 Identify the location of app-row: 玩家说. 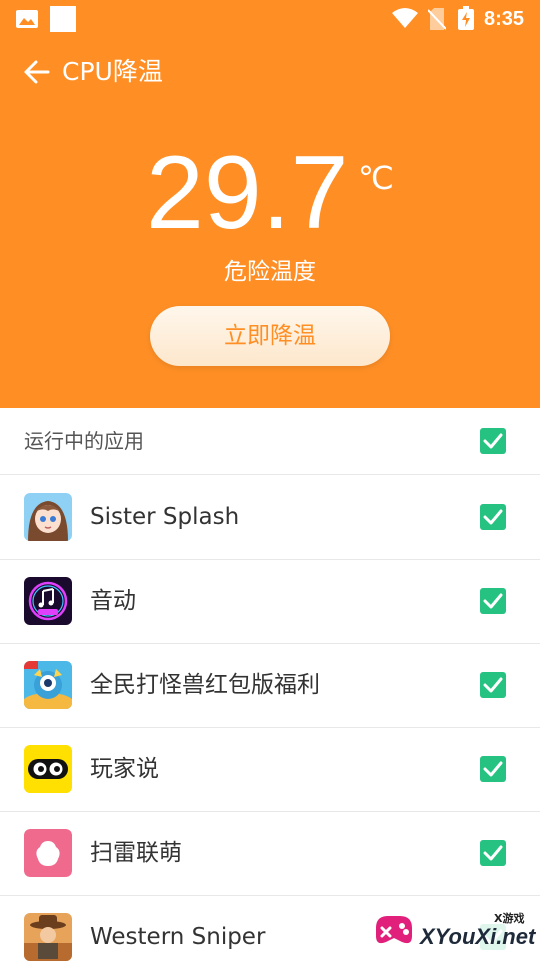
(270, 769).